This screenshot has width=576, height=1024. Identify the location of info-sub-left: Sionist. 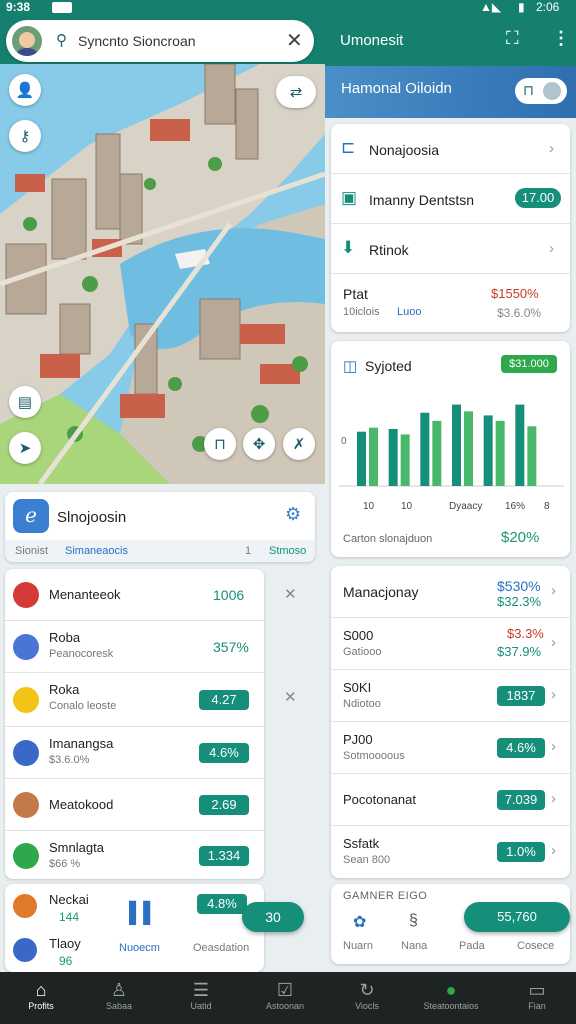
(32, 551).